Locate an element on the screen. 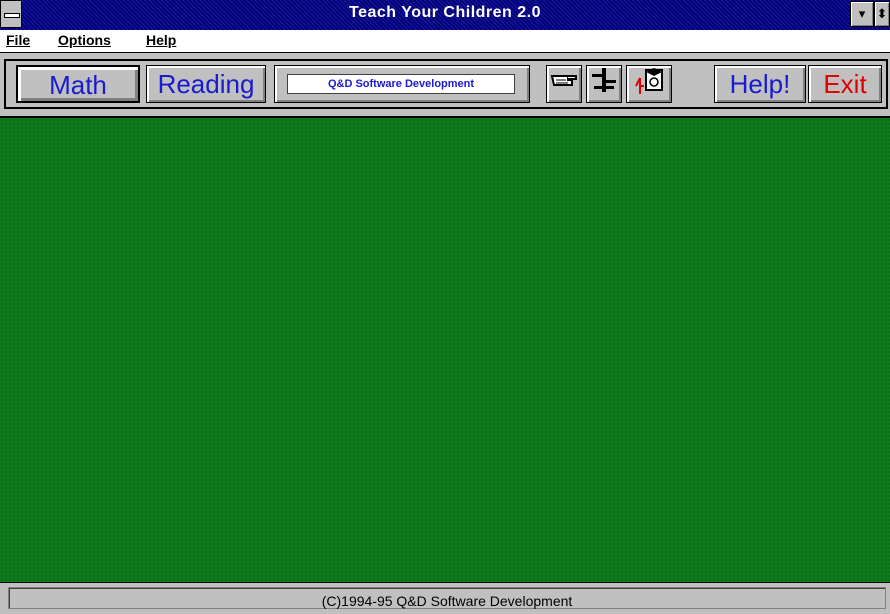 This screenshot has height=614, width=890. menu-file: File is located at coordinates (18, 40).